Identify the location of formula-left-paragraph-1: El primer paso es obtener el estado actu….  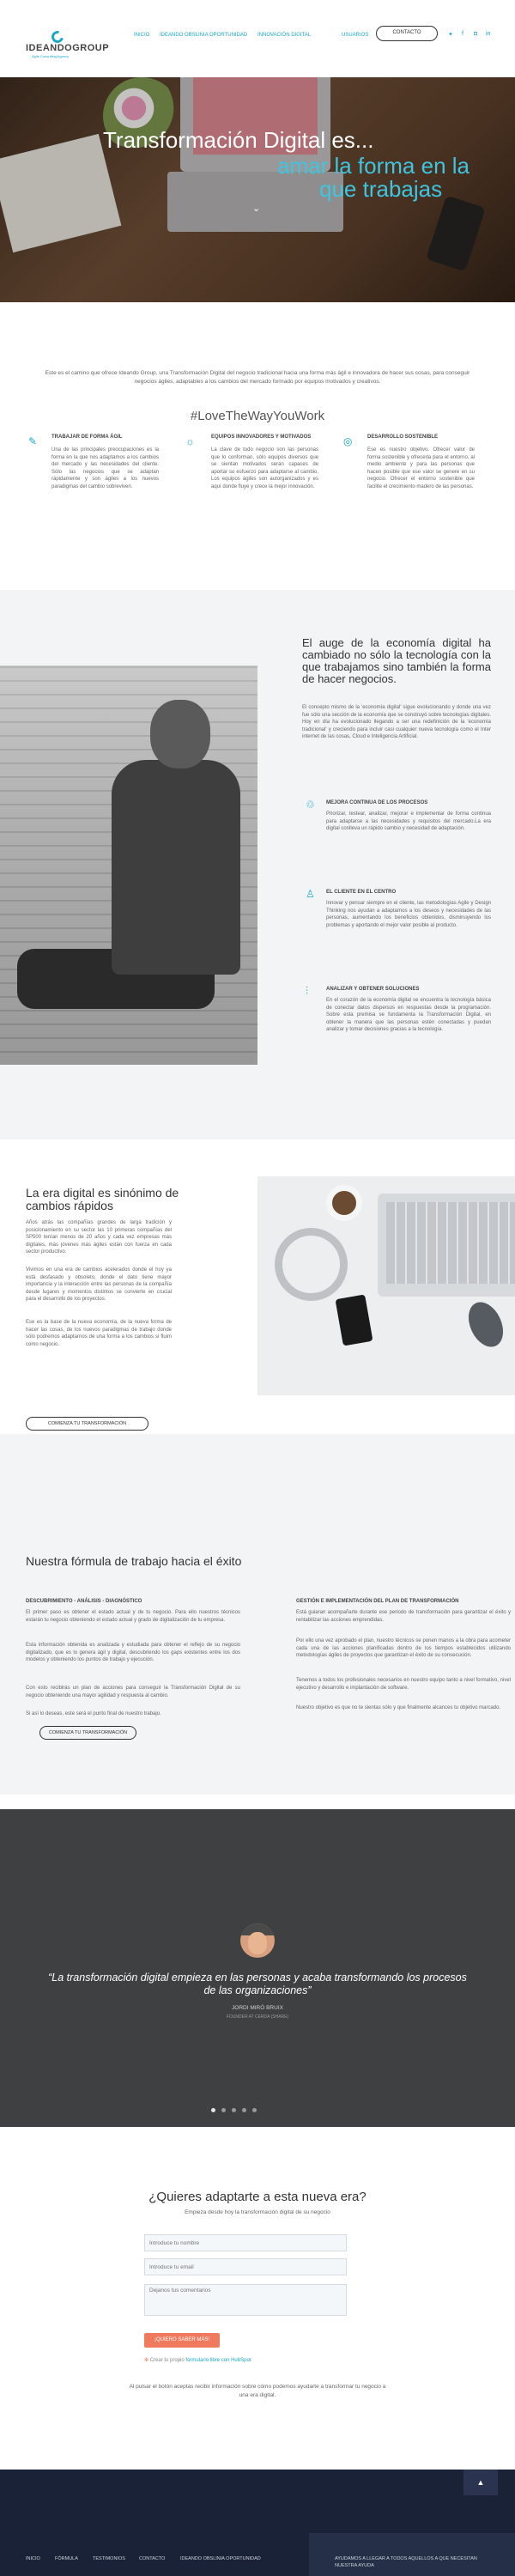
(133, 1616).